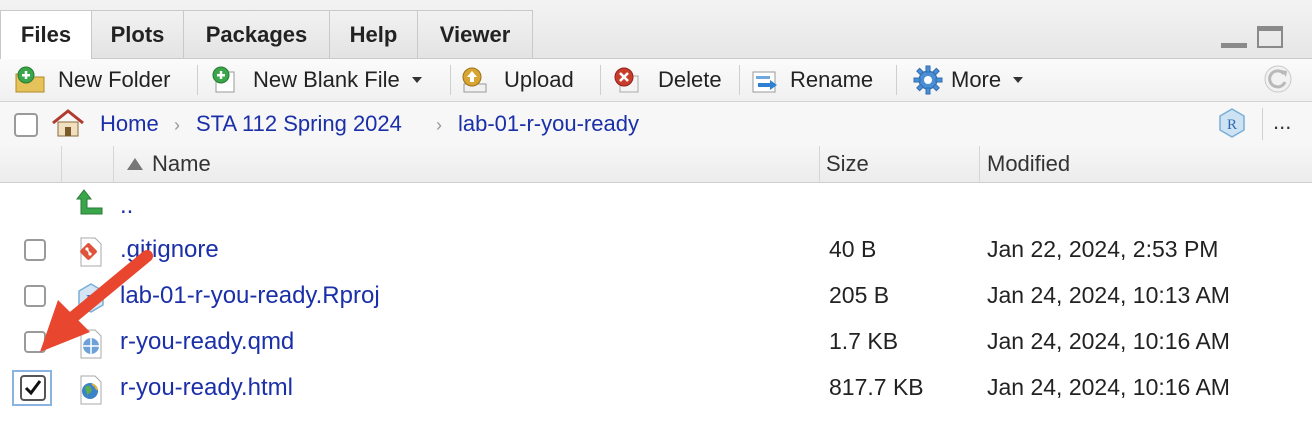 The width and height of the screenshot is (1312, 446). I want to click on rename-label: Rename, so click(832, 79).